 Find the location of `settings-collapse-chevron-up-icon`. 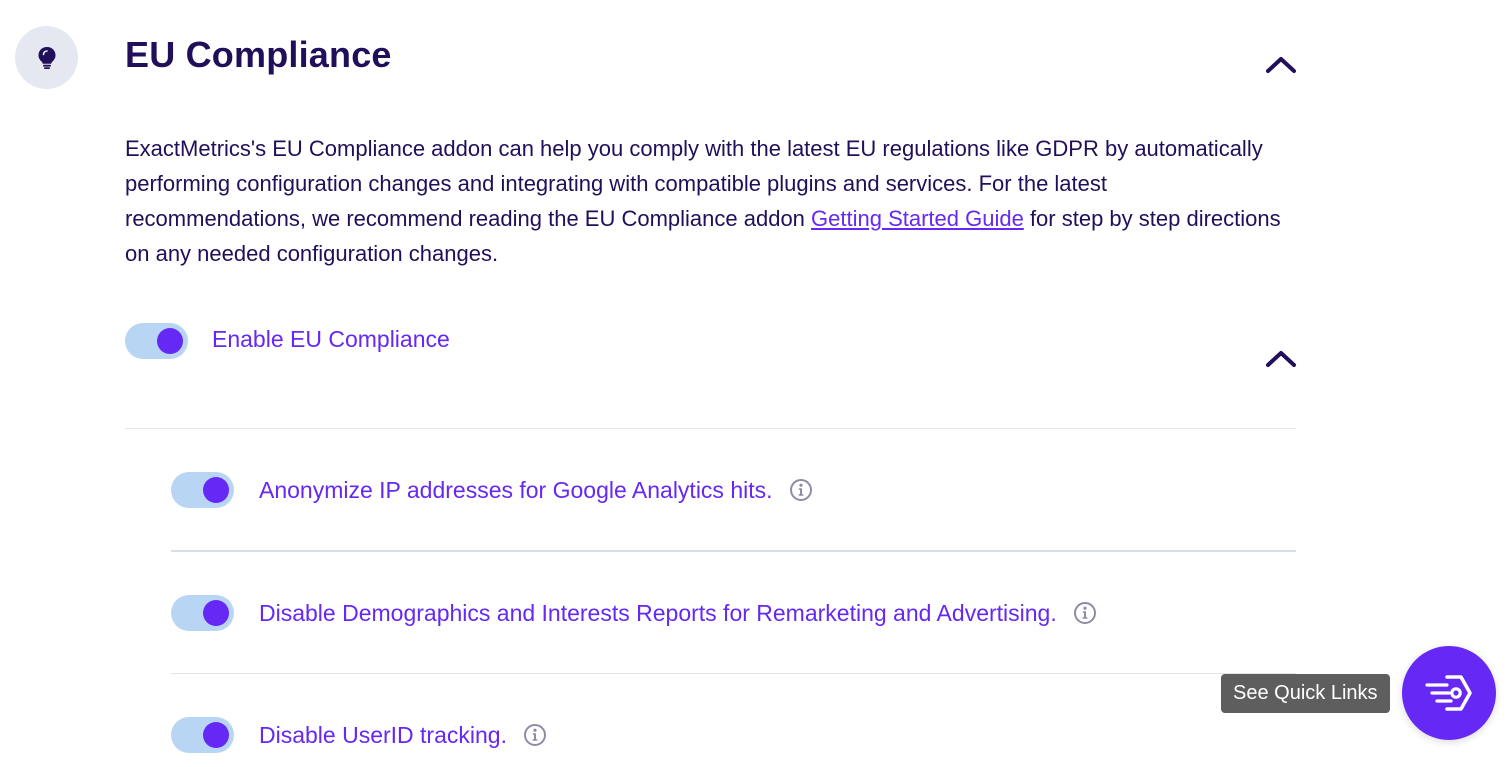

settings-collapse-chevron-up-icon is located at coordinates (1281, 358).